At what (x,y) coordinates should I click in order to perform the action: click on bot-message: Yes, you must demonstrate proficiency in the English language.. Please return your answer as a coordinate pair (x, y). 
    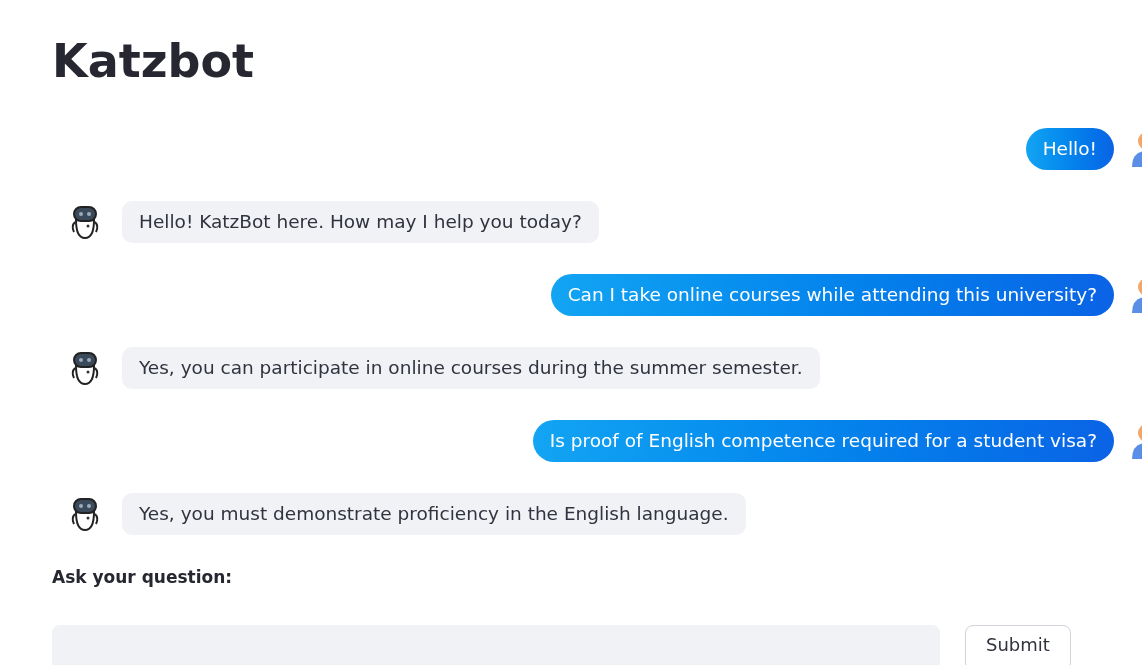
    Looking at the image, I should click on (434, 514).